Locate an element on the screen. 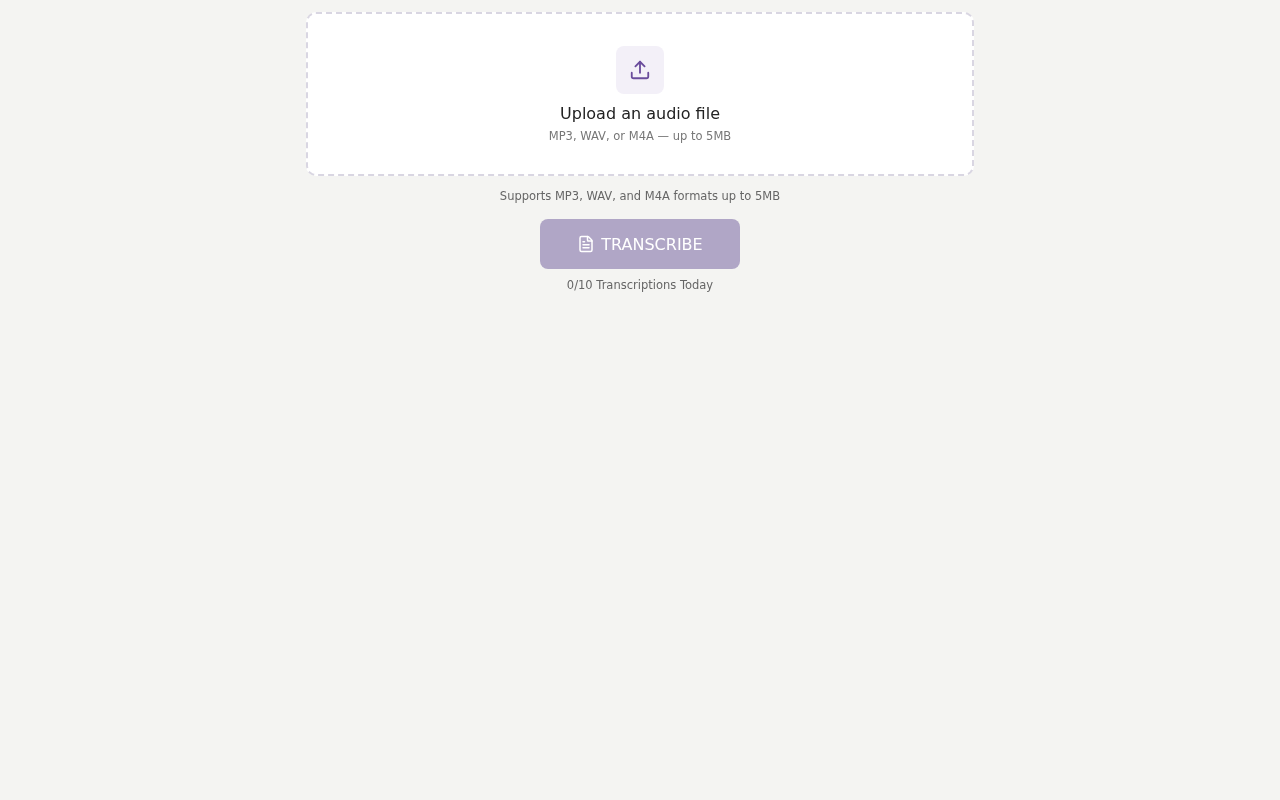  formats-note: Supports MP3, WAV, and M4A formats up to 5MB is located at coordinates (640, 196).